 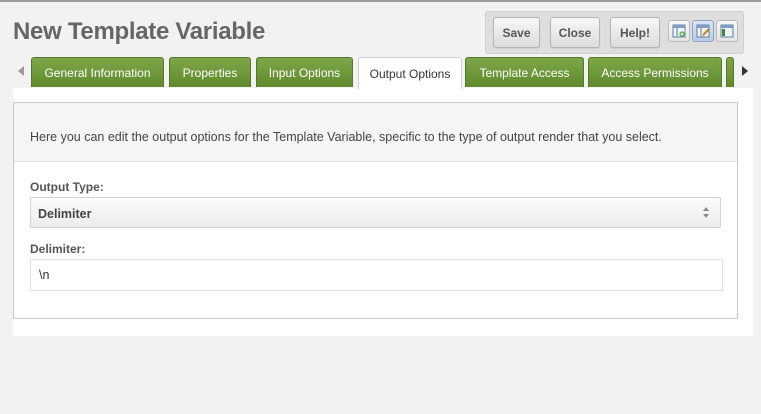 What do you see at coordinates (210, 72) in the screenshot?
I see `tab-properties: Properties` at bounding box center [210, 72].